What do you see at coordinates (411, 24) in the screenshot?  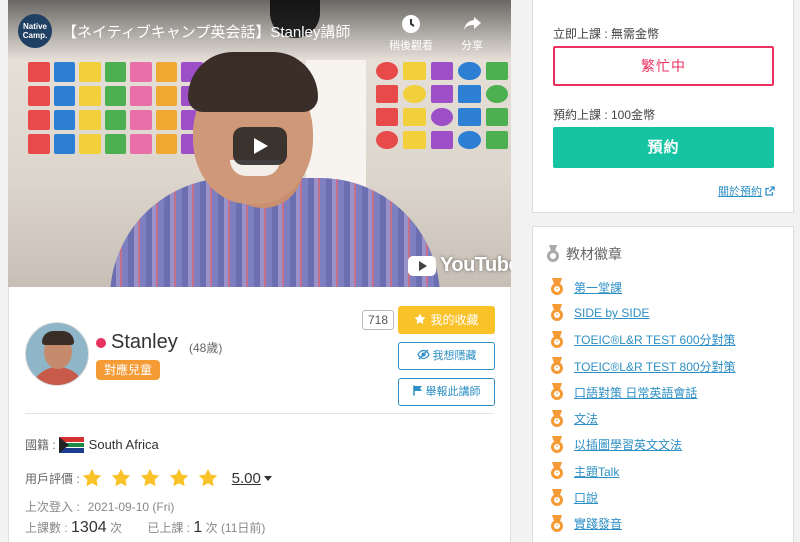 I see `clock-icon` at bounding box center [411, 24].